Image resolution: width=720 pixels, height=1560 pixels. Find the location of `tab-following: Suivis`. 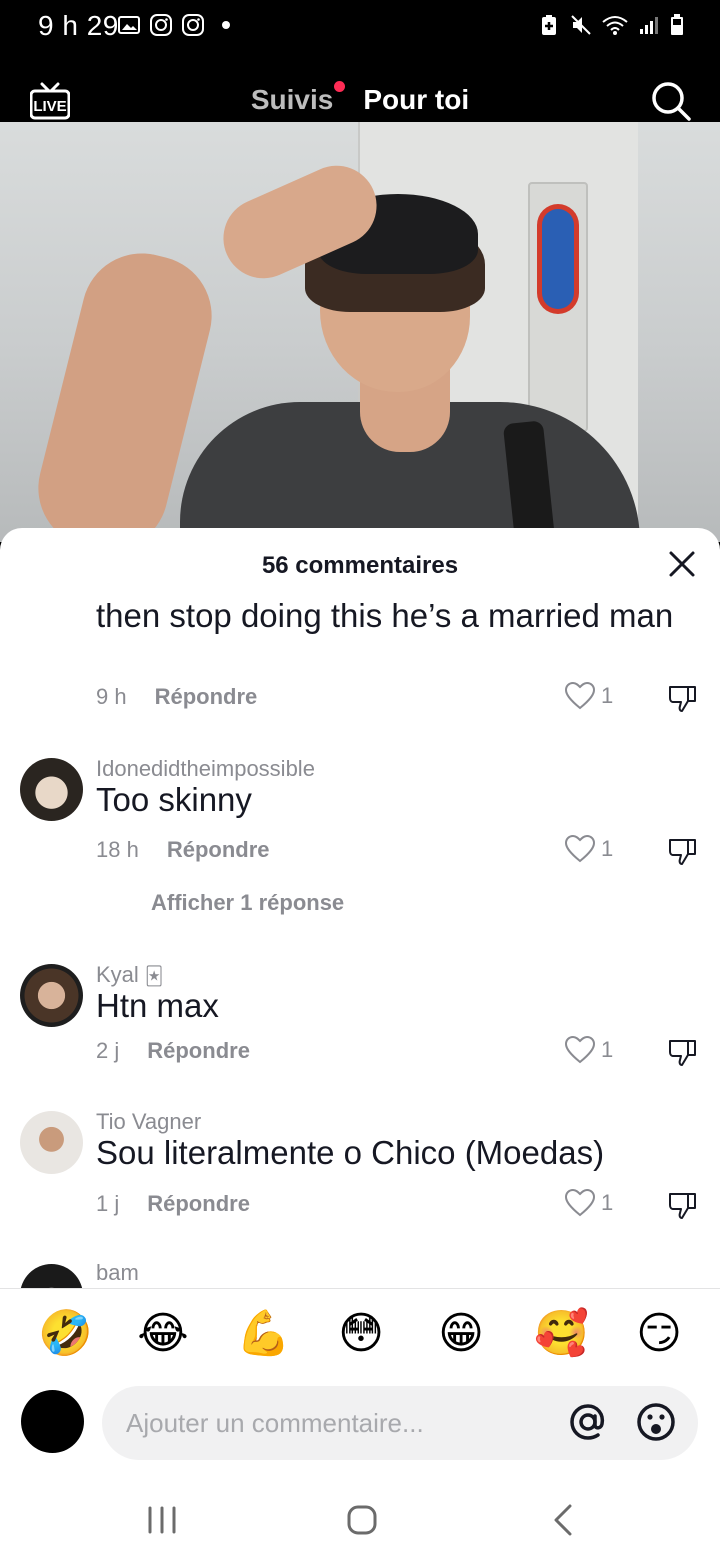

tab-following: Suivis is located at coordinates (298, 98).